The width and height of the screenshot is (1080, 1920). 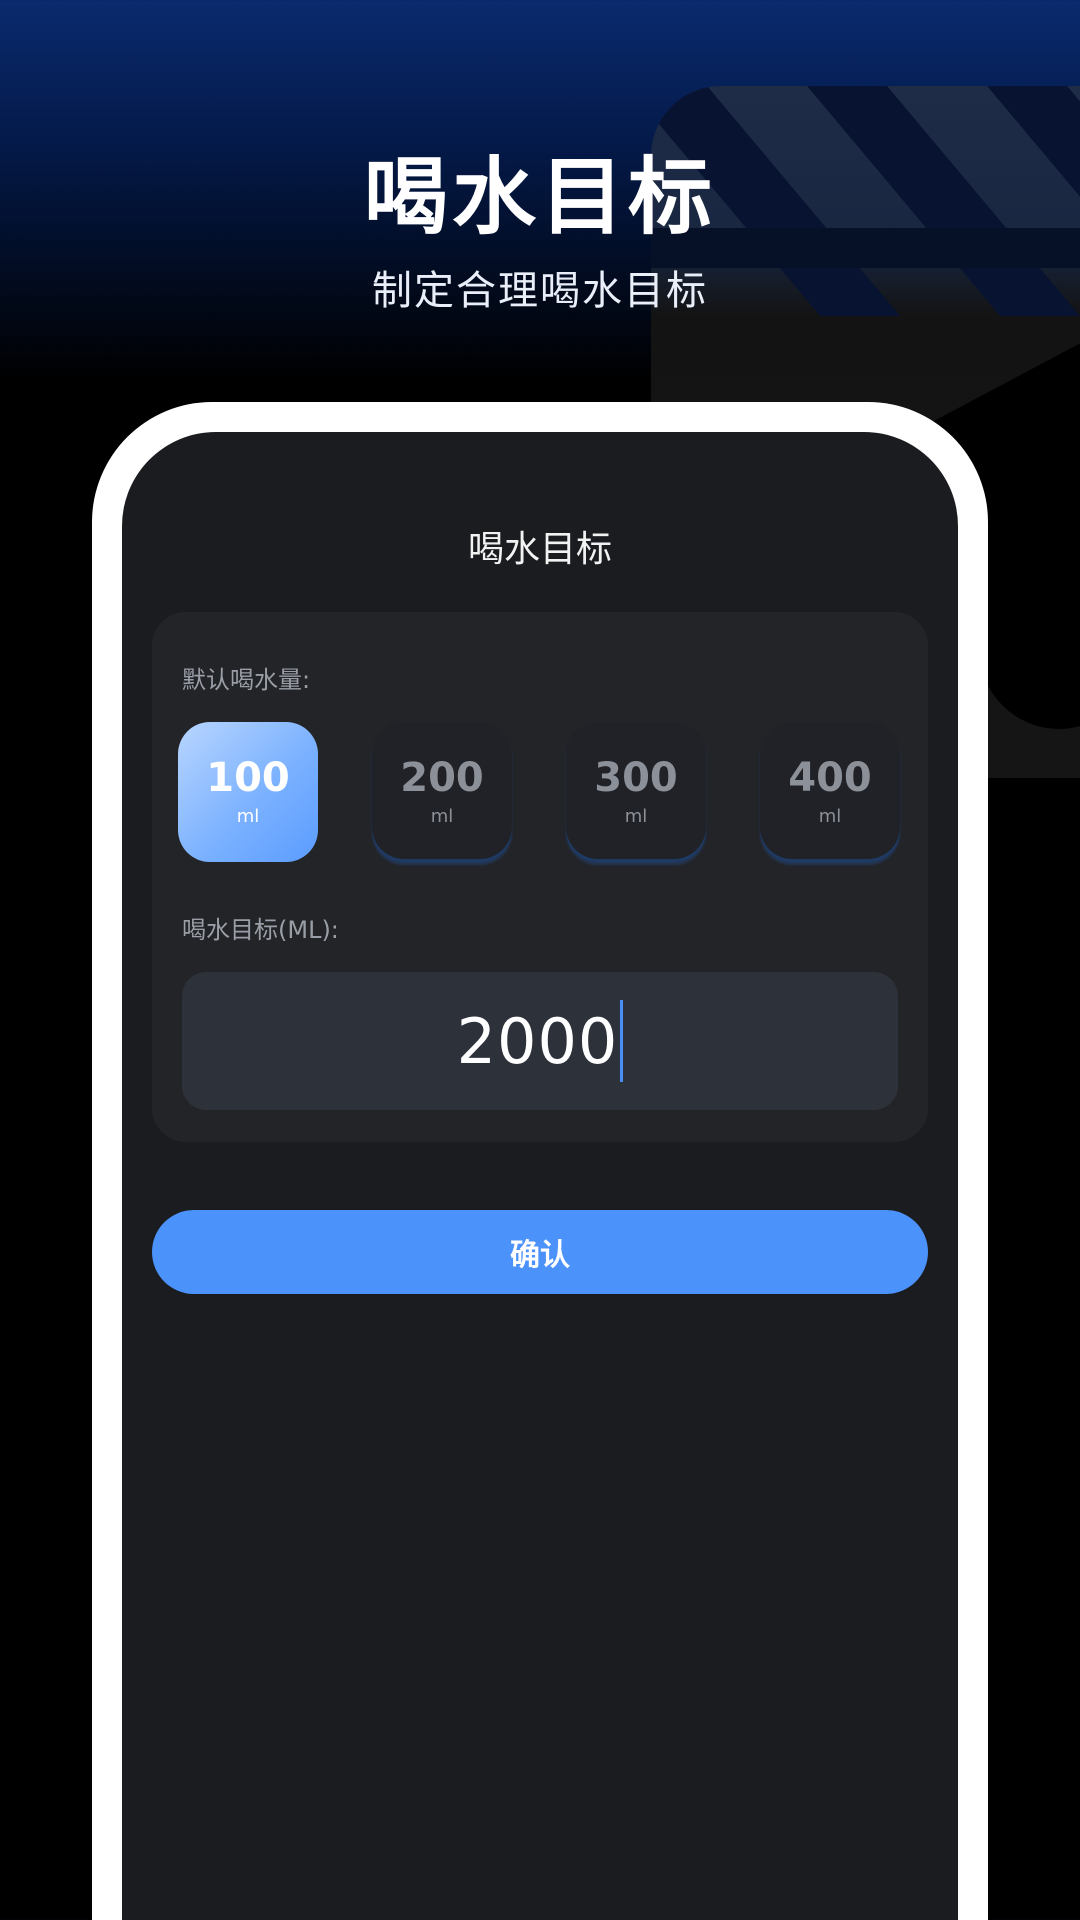 What do you see at coordinates (540, 792) in the screenshot?
I see `amount-options: 100 ml 200 ml 300 ml 400 ml` at bounding box center [540, 792].